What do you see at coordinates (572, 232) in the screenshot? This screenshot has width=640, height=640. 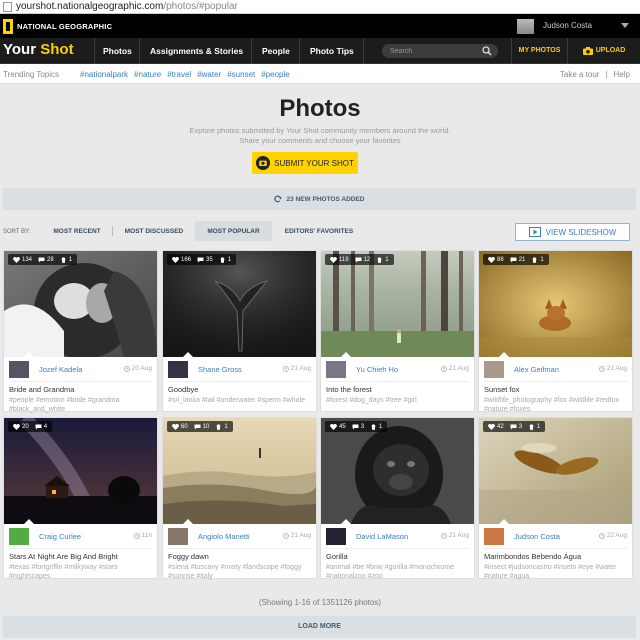 I see `view-slideshow-button: VIEW SLIDESHOW` at bounding box center [572, 232].